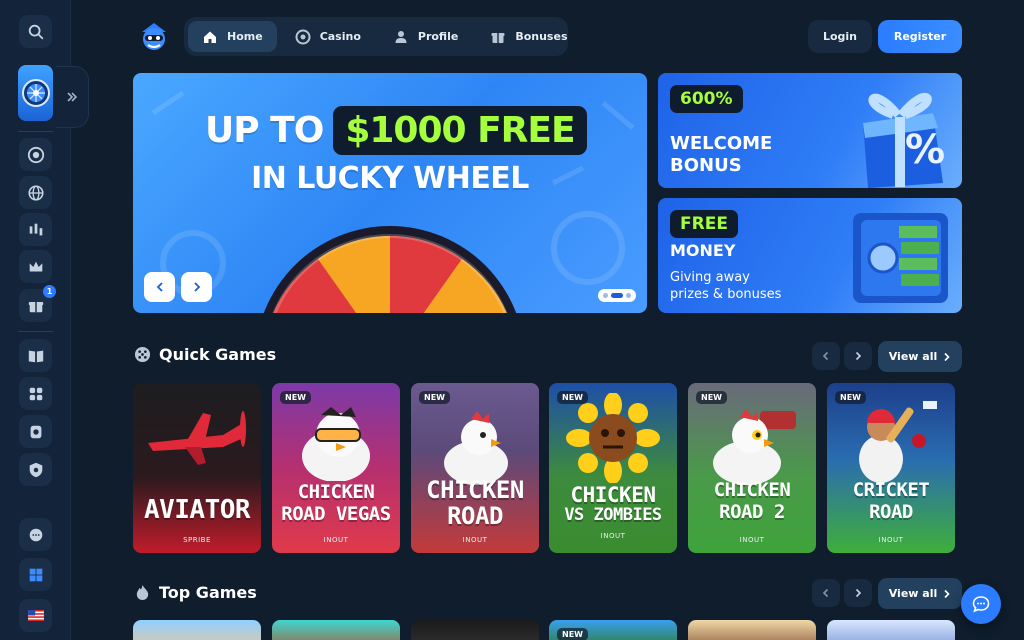  I want to click on sidebar-item-language, so click(35, 615).